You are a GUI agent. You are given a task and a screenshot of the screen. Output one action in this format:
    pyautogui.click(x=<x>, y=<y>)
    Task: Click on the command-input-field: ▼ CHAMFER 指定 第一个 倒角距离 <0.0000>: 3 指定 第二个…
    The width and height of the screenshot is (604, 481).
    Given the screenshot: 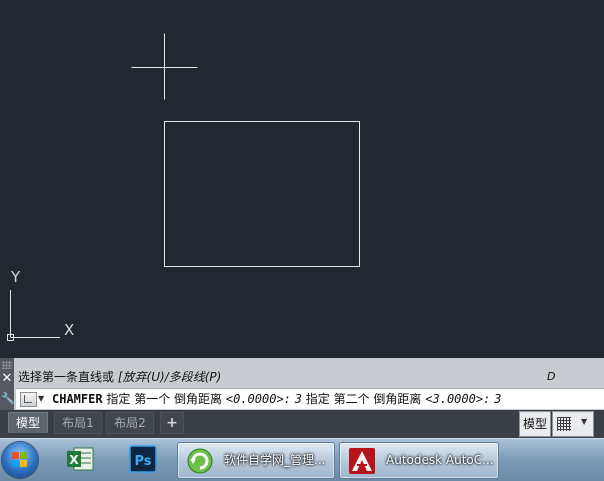 What is the action you would take?
    pyautogui.click(x=310, y=398)
    